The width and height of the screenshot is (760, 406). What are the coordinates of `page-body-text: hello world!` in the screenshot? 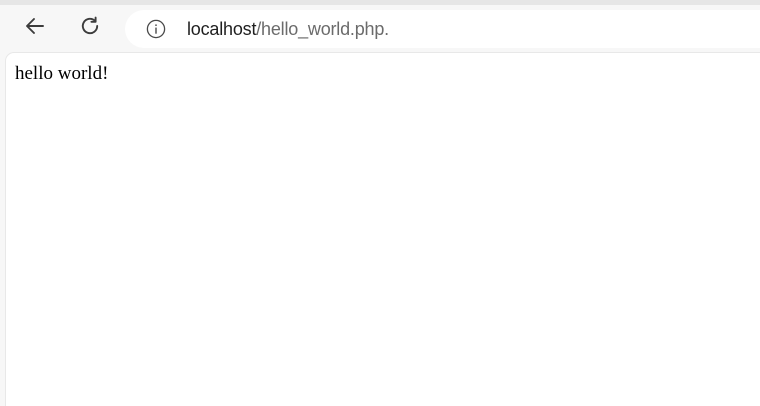 It's located at (62, 73).